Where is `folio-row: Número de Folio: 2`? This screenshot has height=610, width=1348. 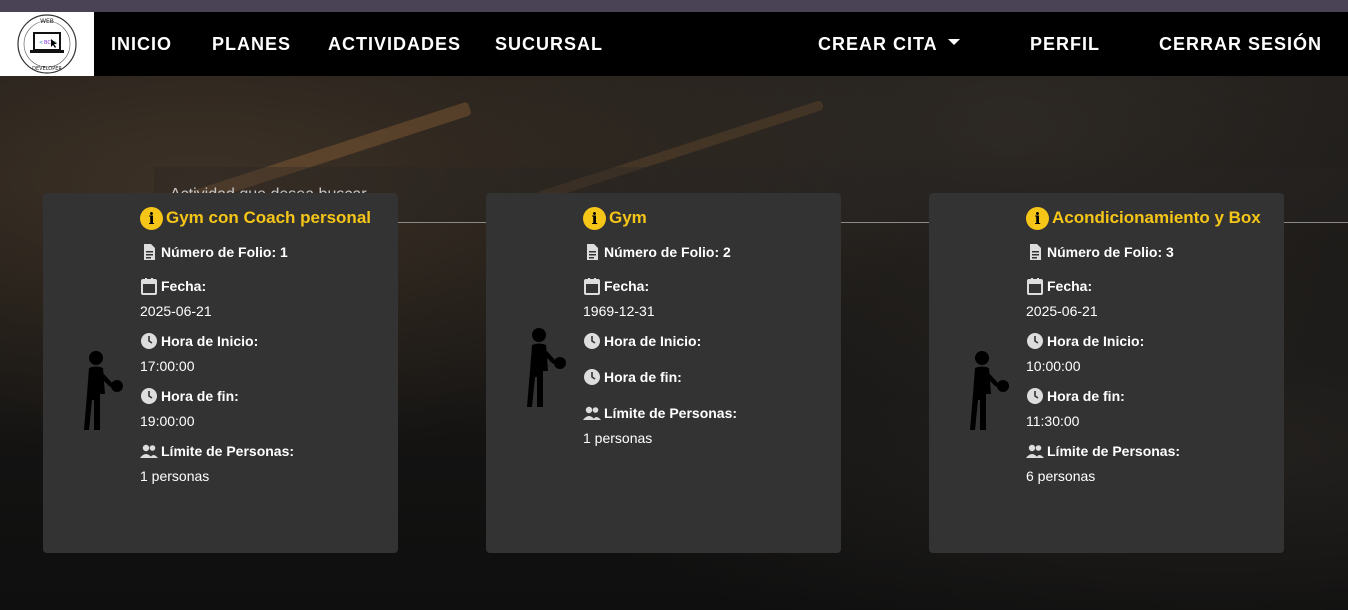
folio-row: Número de Folio: 2 is located at coordinates (708, 252).